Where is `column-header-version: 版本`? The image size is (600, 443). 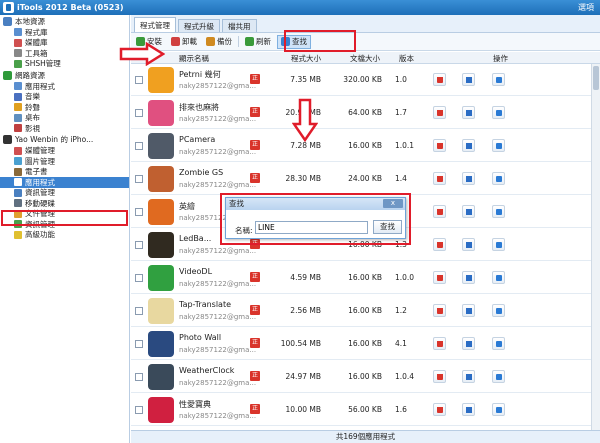 column-header-version: 版本 is located at coordinates (406, 58).